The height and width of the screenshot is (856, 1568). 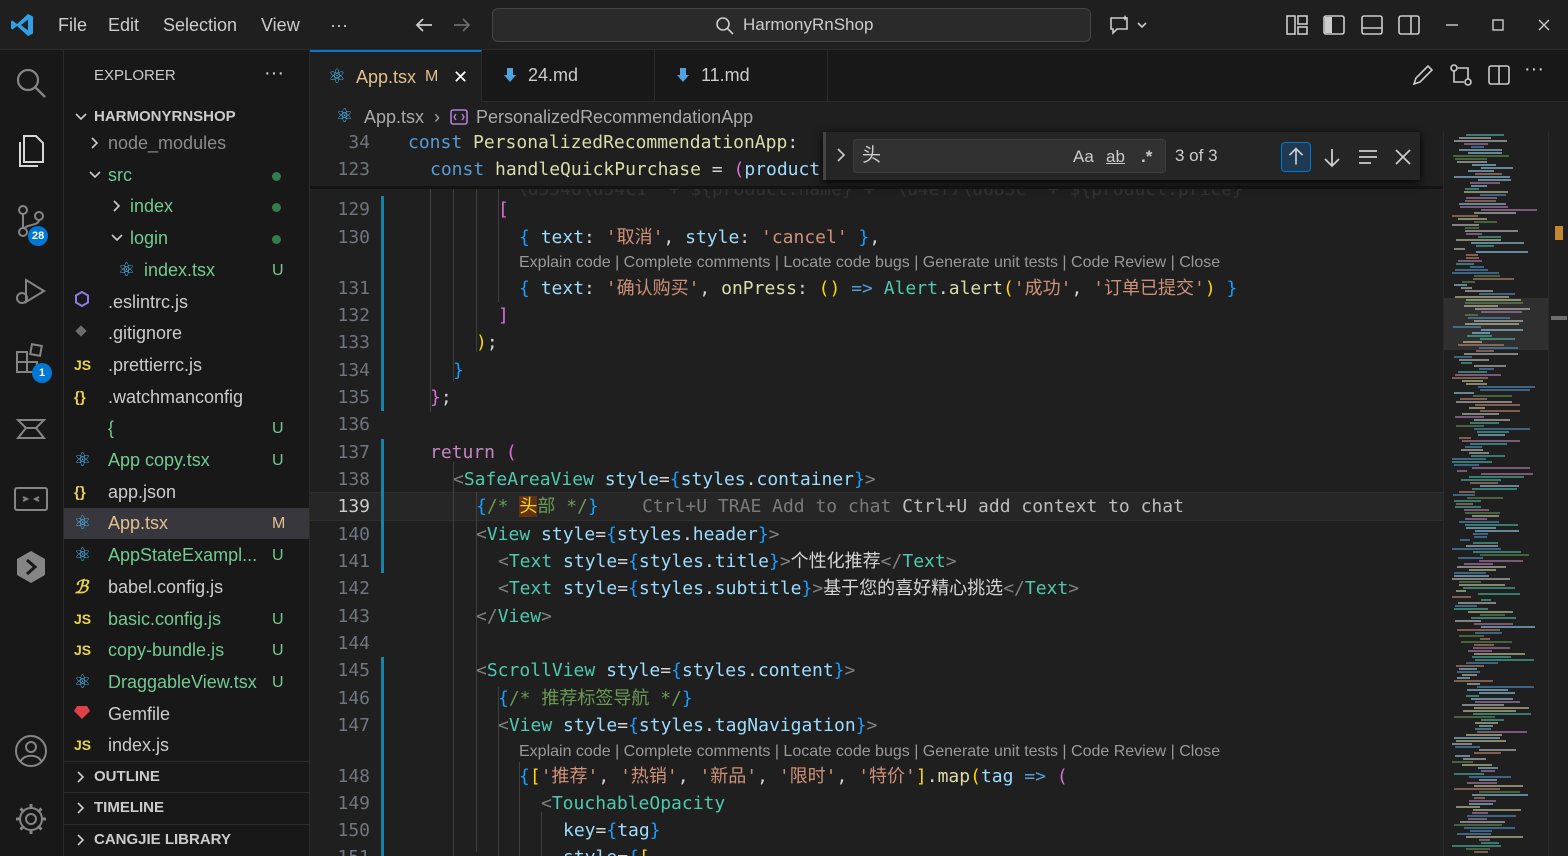 I want to click on code-line: 140 <View style={styles.header}>, so click(x=876, y=534).